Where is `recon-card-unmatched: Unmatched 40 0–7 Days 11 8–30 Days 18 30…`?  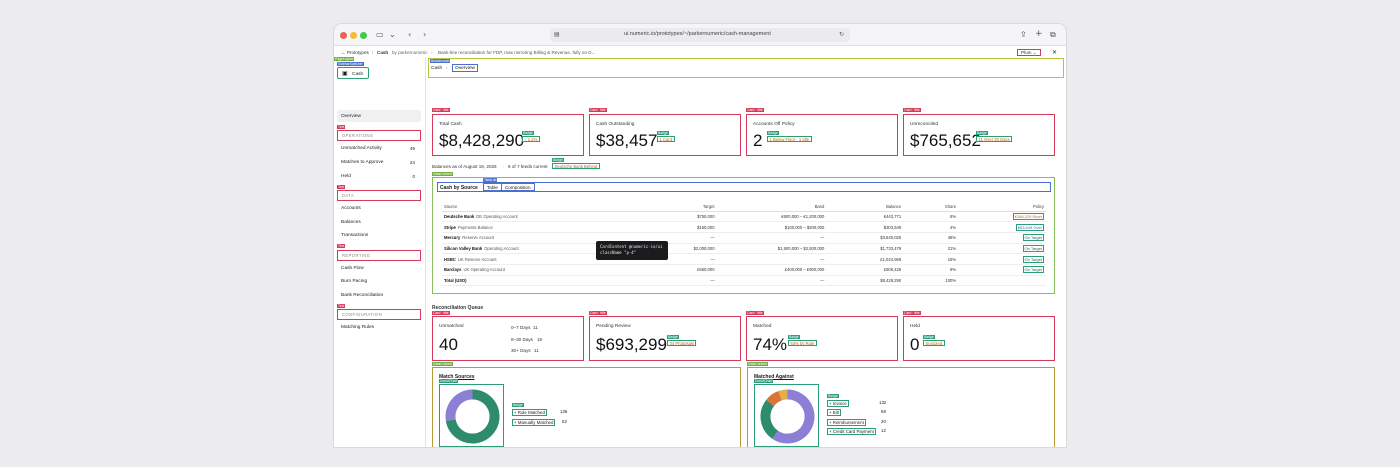
recon-card-unmatched: Unmatched 40 0–7 Days 11 8–30 Days 18 30… is located at coordinates (508, 338).